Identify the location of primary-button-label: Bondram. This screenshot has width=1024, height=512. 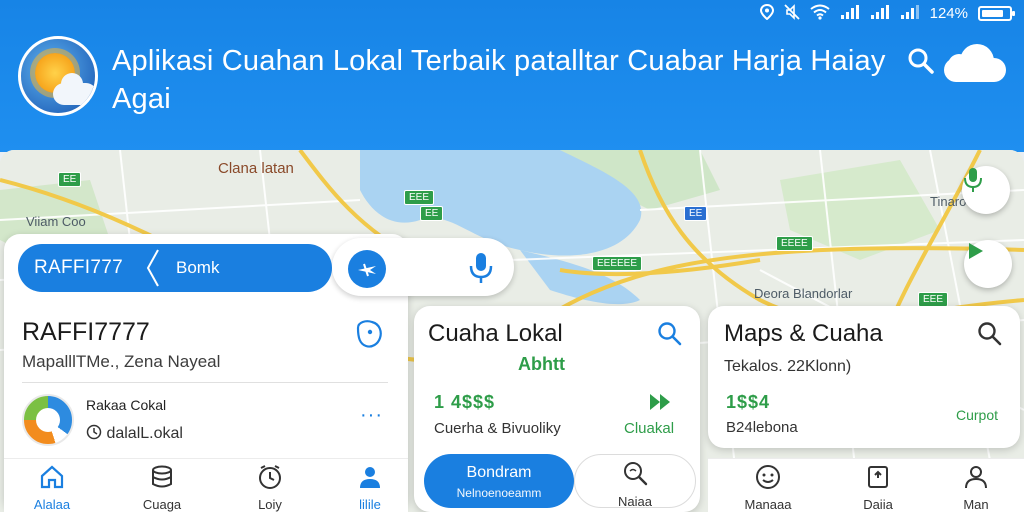
(499, 472).